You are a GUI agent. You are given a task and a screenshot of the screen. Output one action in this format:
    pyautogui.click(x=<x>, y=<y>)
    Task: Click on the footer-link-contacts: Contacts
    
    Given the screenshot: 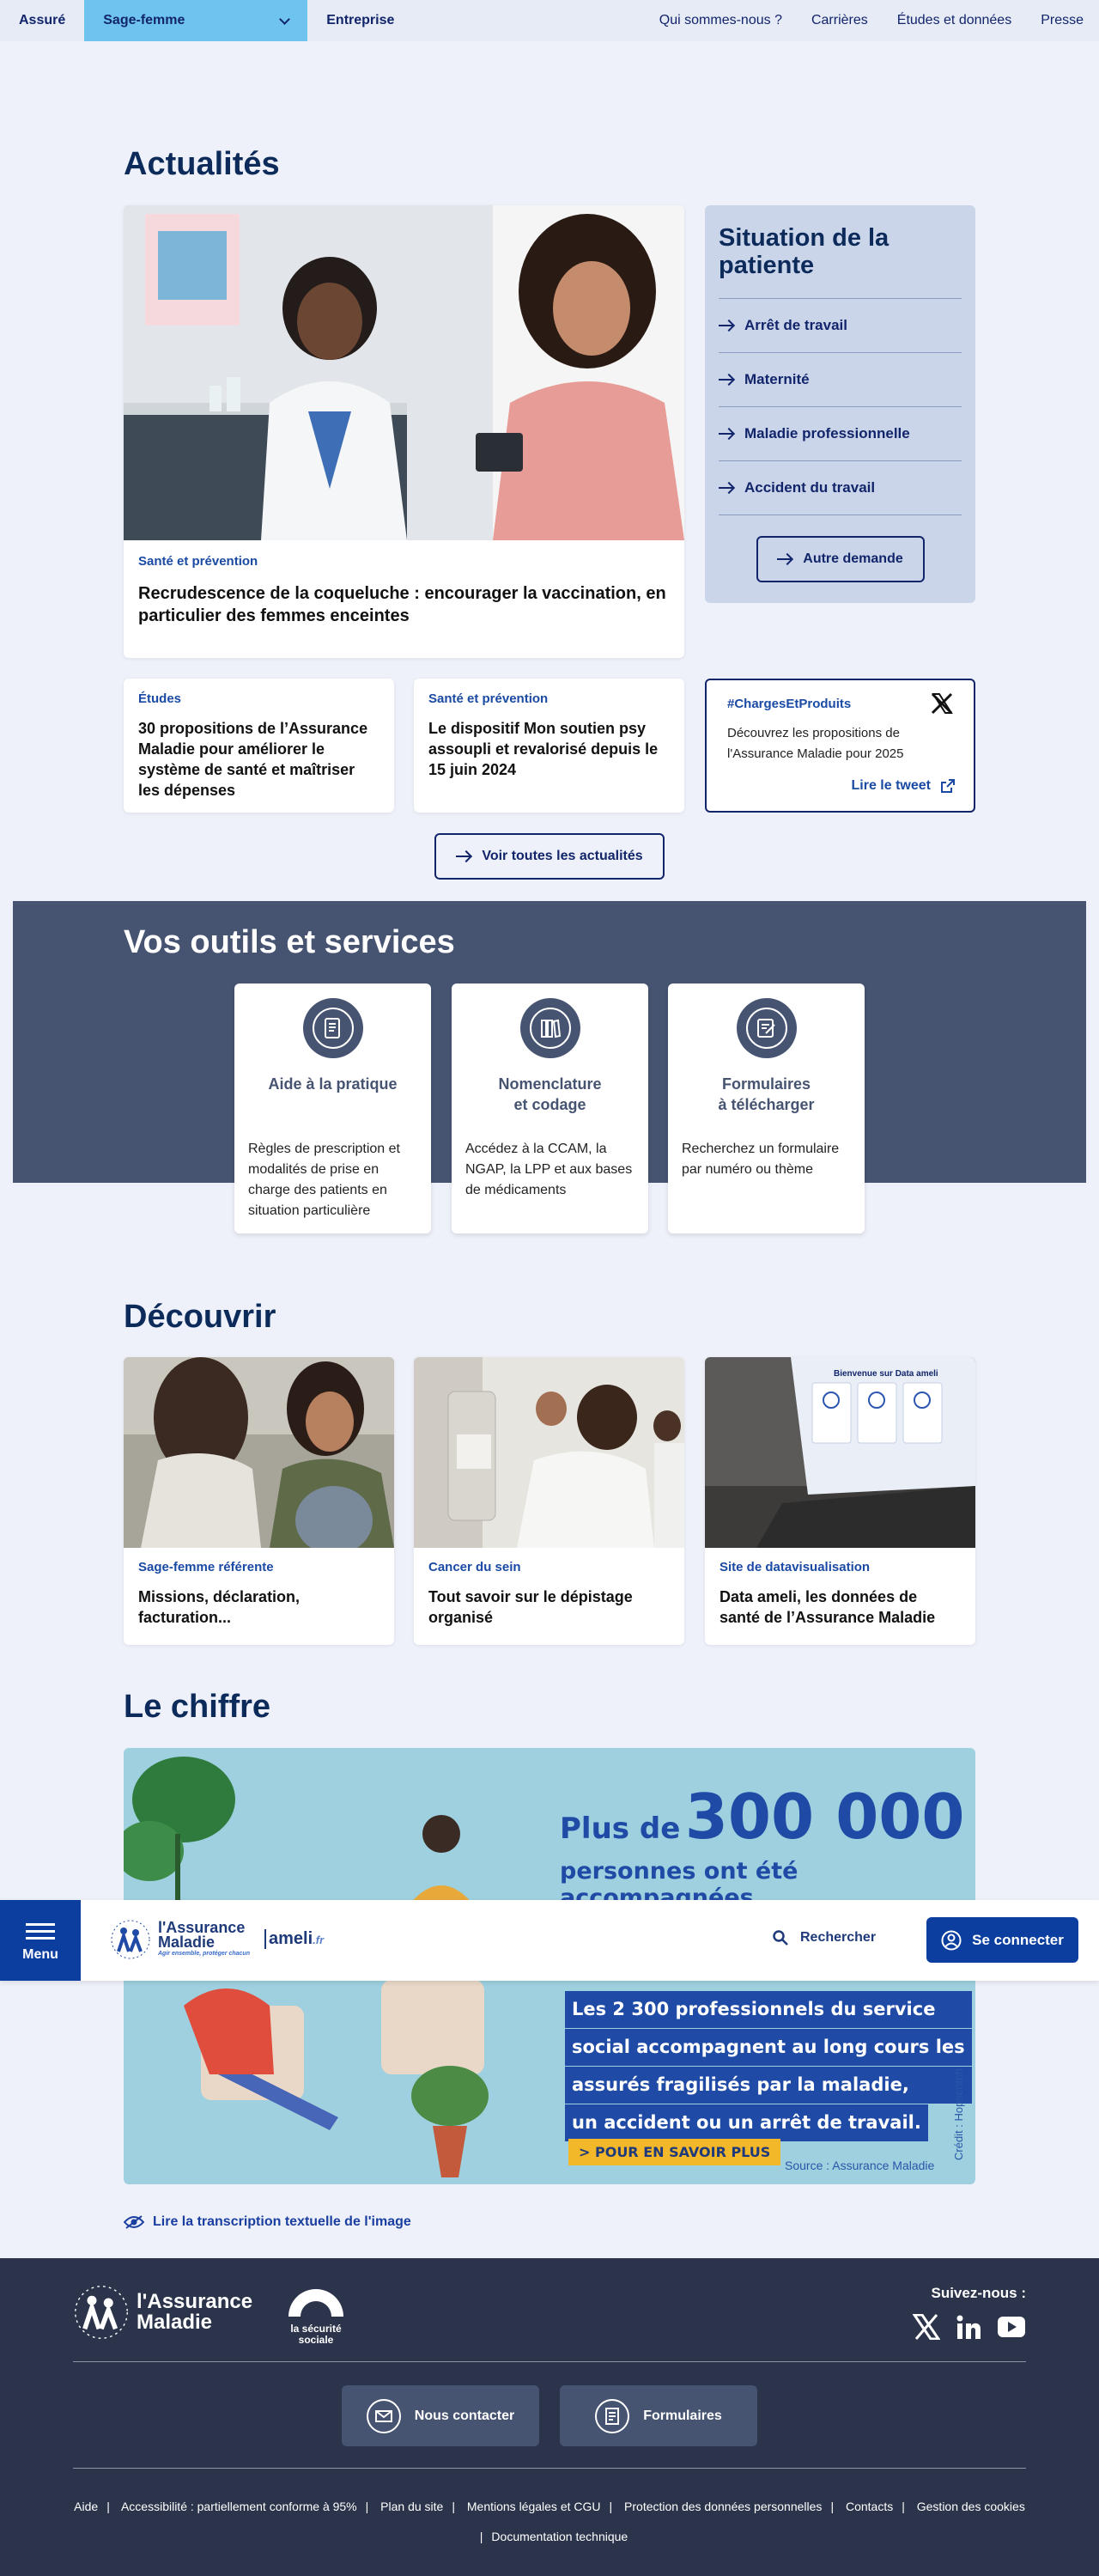 What is the action you would take?
    pyautogui.click(x=869, y=2506)
    